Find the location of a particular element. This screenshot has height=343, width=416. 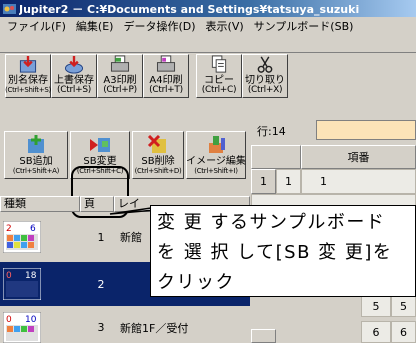

sb-delete-label: SB削除 is located at coordinates (158, 161).